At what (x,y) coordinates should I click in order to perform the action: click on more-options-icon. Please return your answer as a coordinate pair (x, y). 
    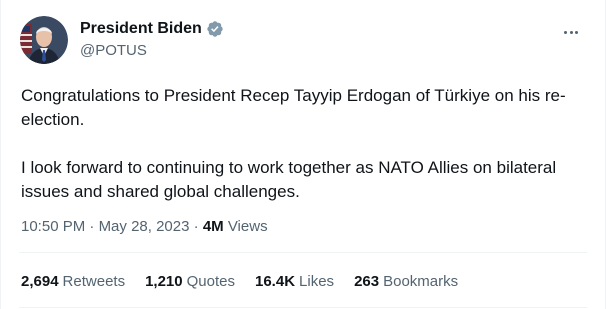
    Looking at the image, I should click on (571, 32).